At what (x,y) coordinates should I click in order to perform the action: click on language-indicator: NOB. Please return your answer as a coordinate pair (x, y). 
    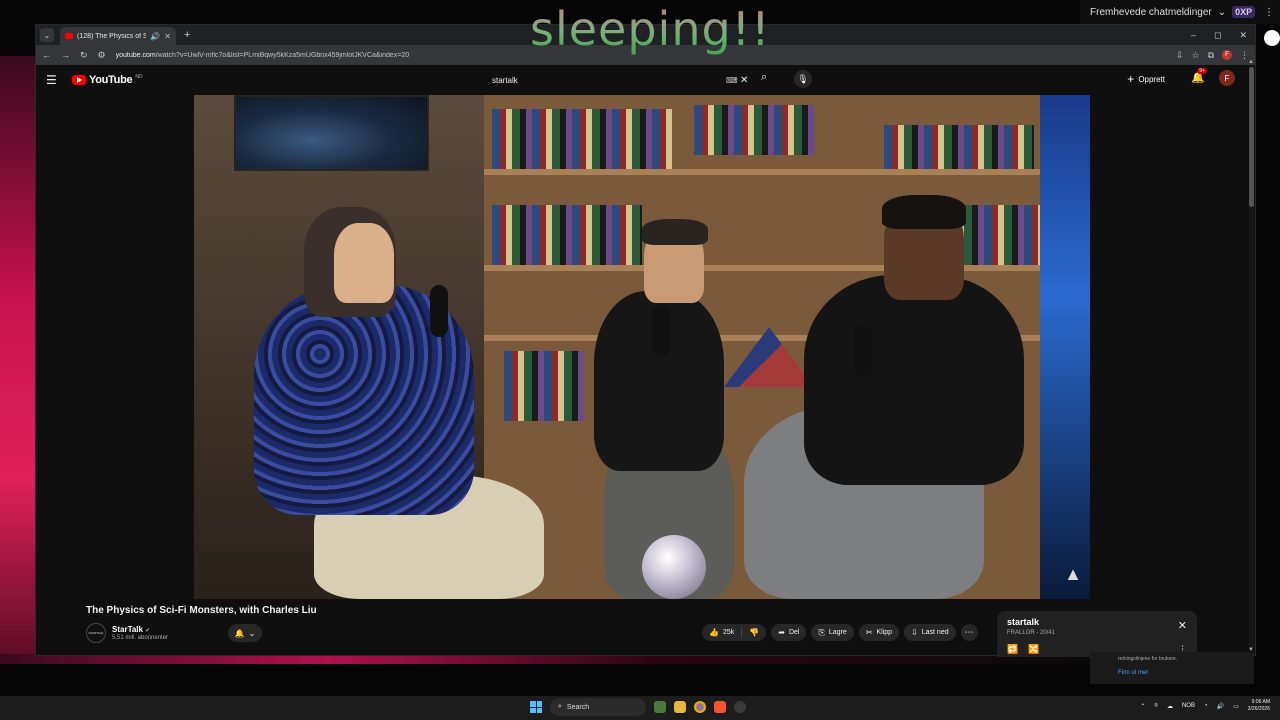
    Looking at the image, I should click on (1188, 706).